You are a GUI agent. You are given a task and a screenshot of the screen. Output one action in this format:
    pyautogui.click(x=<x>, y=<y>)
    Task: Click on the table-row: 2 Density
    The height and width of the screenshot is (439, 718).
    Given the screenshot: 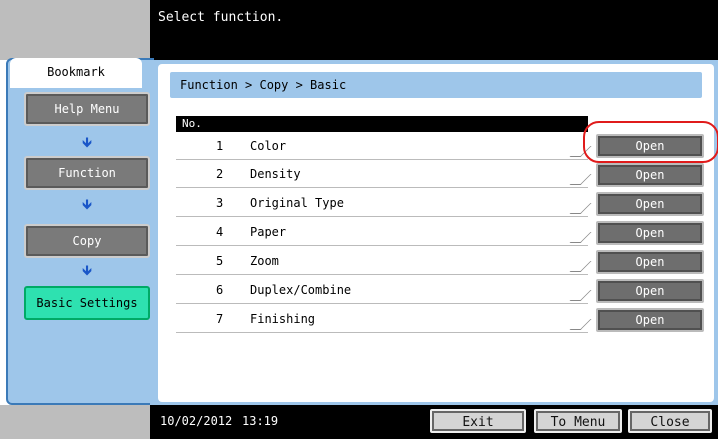 What is the action you would take?
    pyautogui.click(x=384, y=174)
    